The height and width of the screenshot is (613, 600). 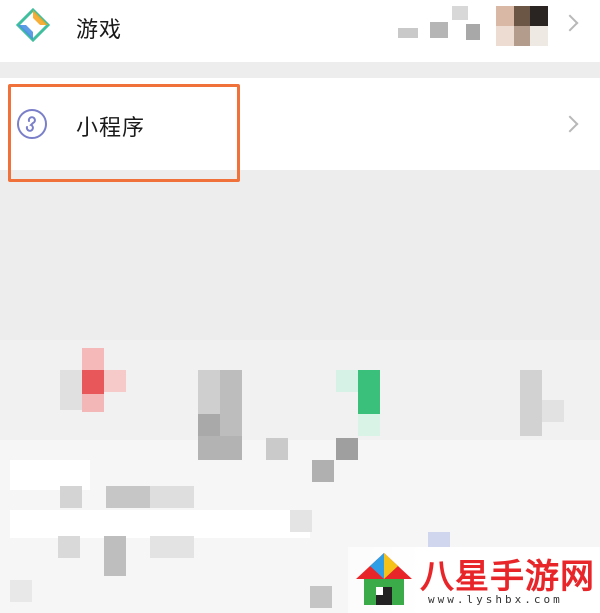 I want to click on highlight-box, so click(x=124, y=133).